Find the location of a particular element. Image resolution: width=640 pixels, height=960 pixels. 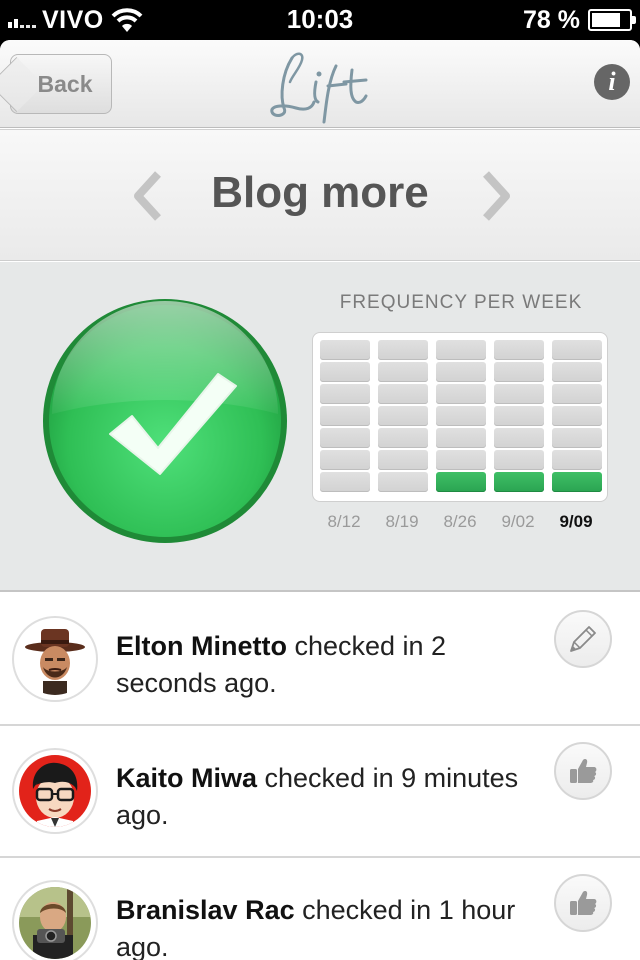

next-goal-chevron-icon is located at coordinates (496, 196).